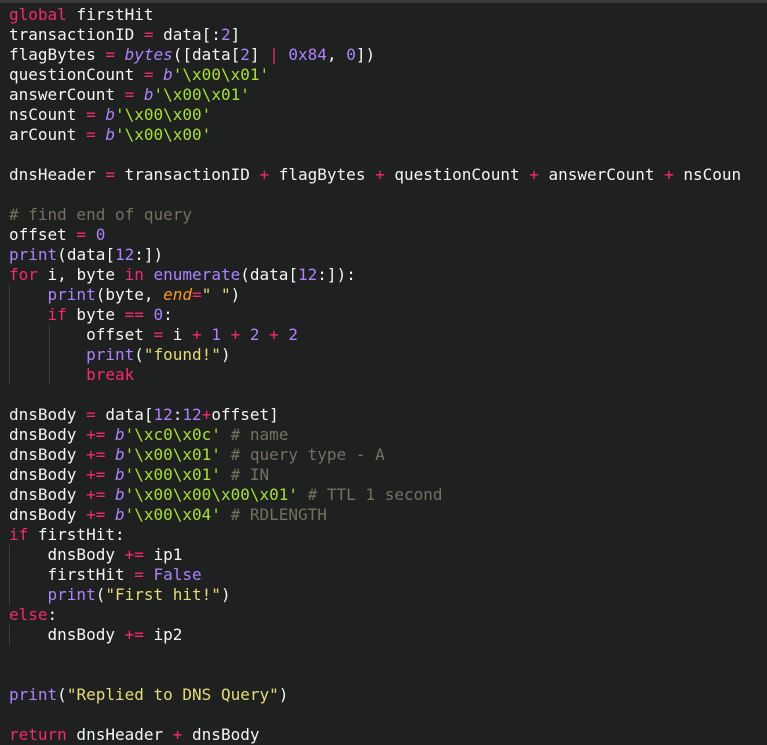 This screenshot has width=767, height=745. I want to click on code-line: print(data[12:]), so click(375, 255).